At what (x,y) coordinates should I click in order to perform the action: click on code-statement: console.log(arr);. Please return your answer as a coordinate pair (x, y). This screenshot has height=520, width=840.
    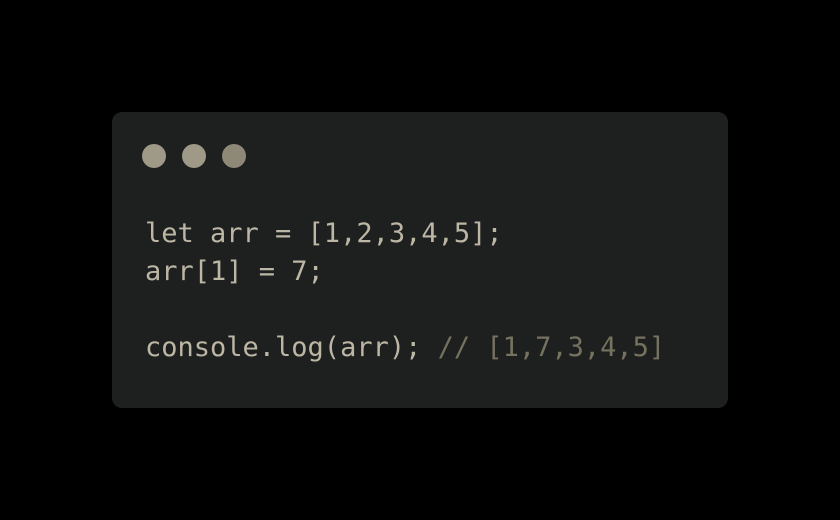
    Looking at the image, I should click on (291, 347).